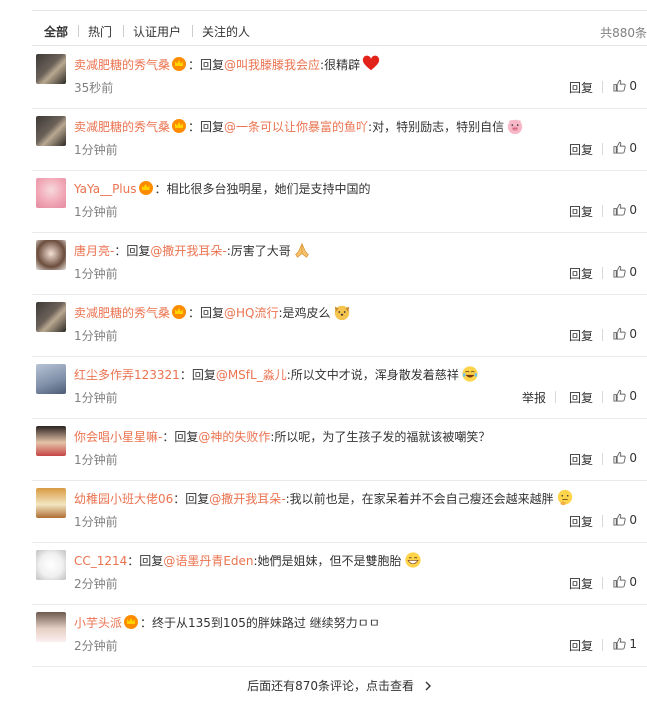 This screenshot has width=647, height=706. What do you see at coordinates (100, 561) in the screenshot?
I see `comment-username: CC_1214` at bounding box center [100, 561].